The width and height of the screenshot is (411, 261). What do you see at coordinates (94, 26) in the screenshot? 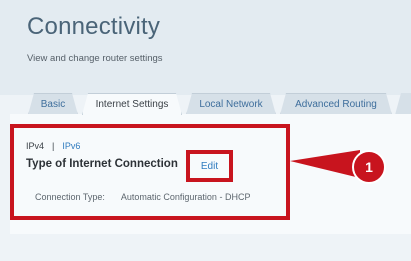
I see `page-title: Connectivity` at bounding box center [94, 26].